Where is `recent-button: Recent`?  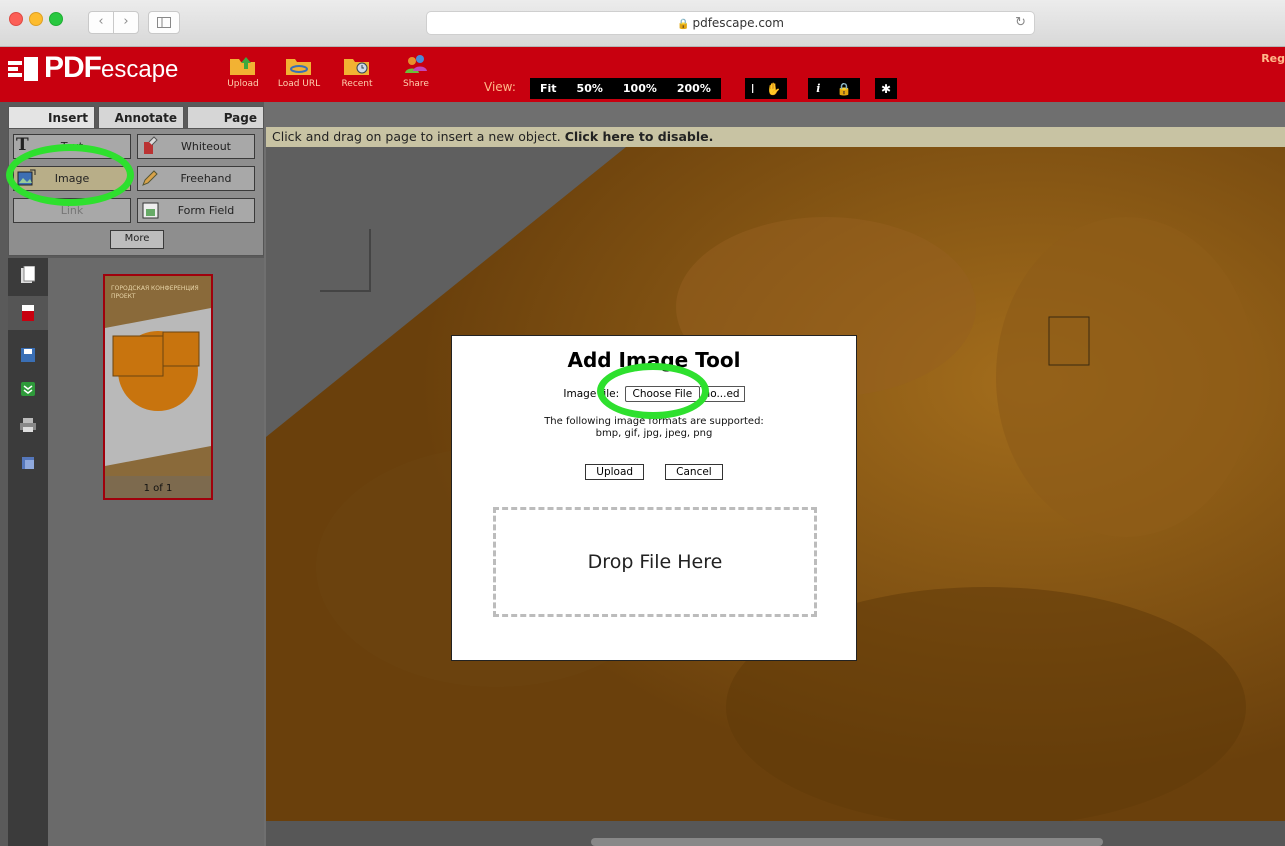
recent-button: Recent is located at coordinates (357, 71).